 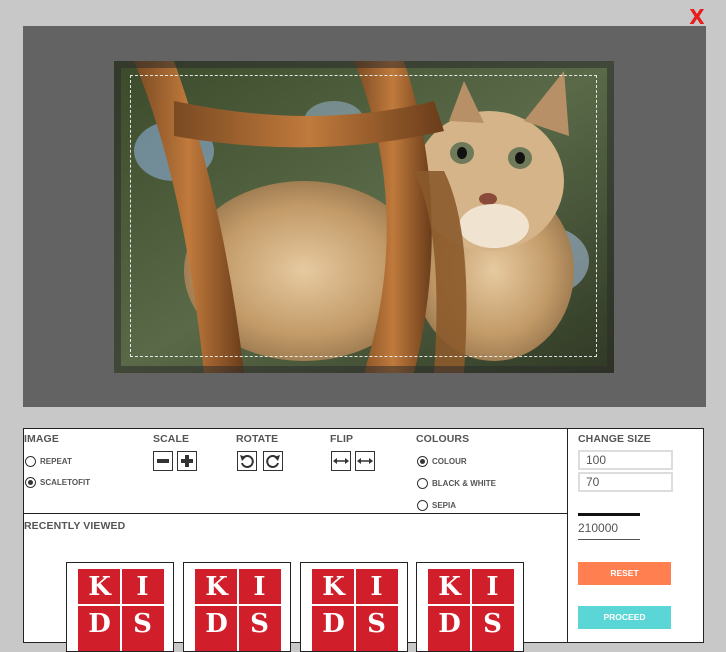 I want to click on change-size-panel: CHANGE SIZE 100 70 210000 RESET PROCEED, so click(x=635, y=535).